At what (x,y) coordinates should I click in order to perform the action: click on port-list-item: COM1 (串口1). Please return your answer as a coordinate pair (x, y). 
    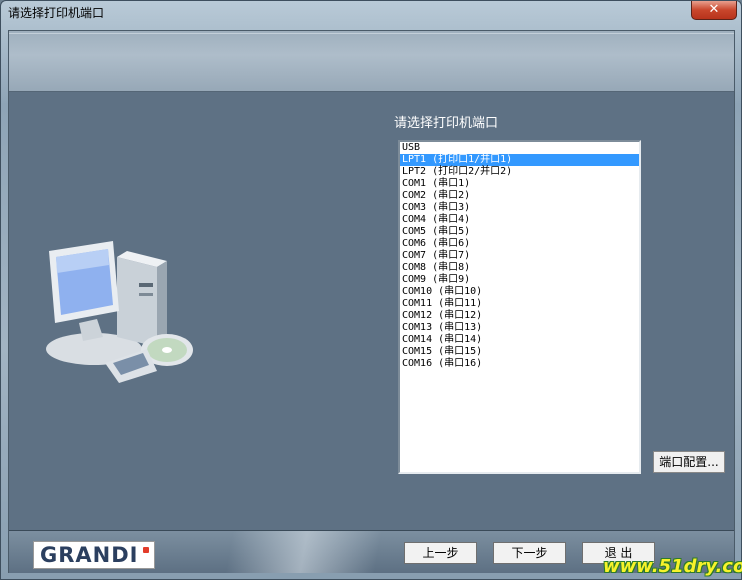
    Looking at the image, I should click on (519, 184).